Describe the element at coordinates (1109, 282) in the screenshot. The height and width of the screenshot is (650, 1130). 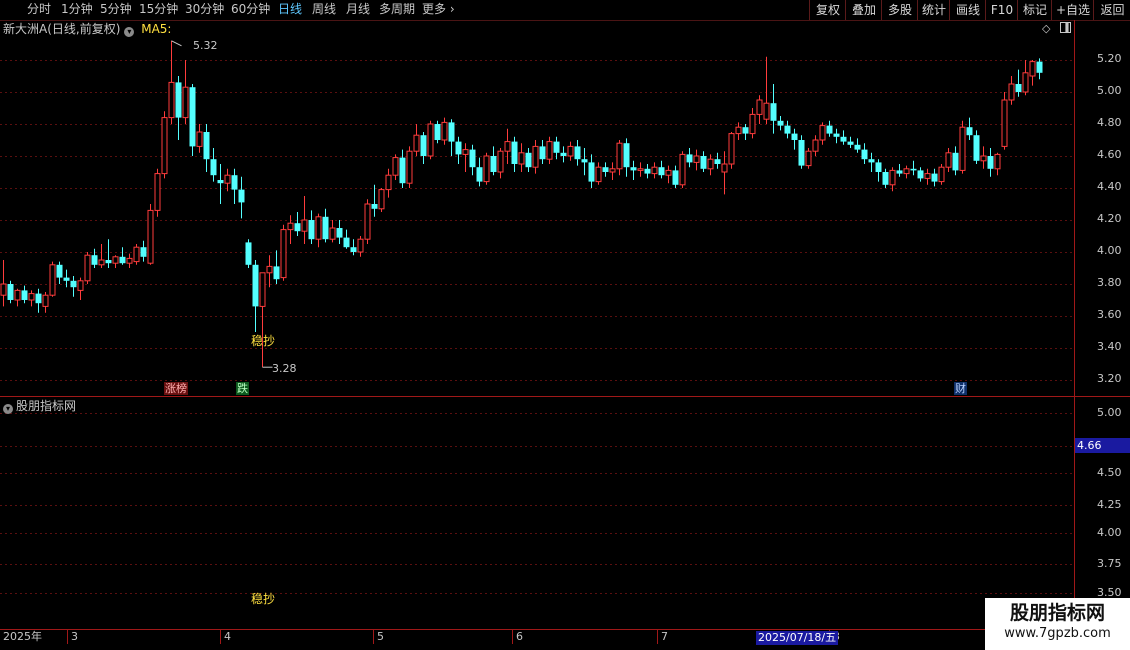
I see `price-tick: 3.80` at that location.